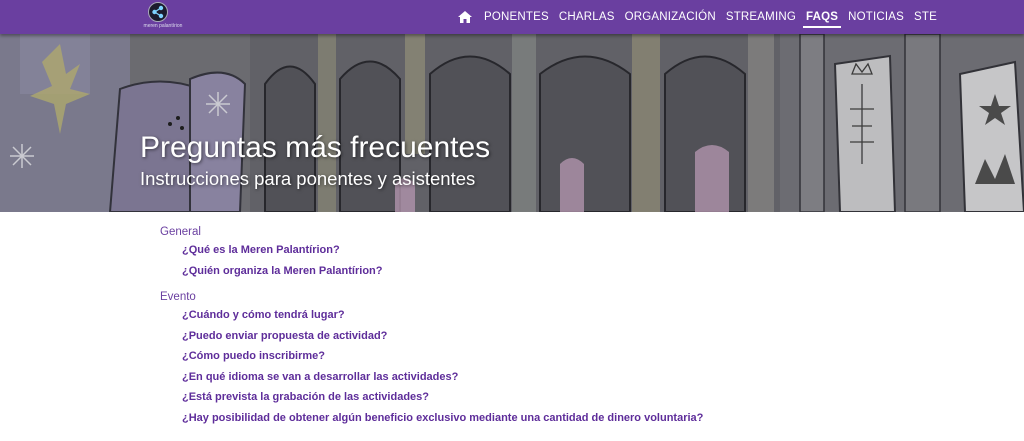  I want to click on nav-faqs: FAQS, so click(822, 17).